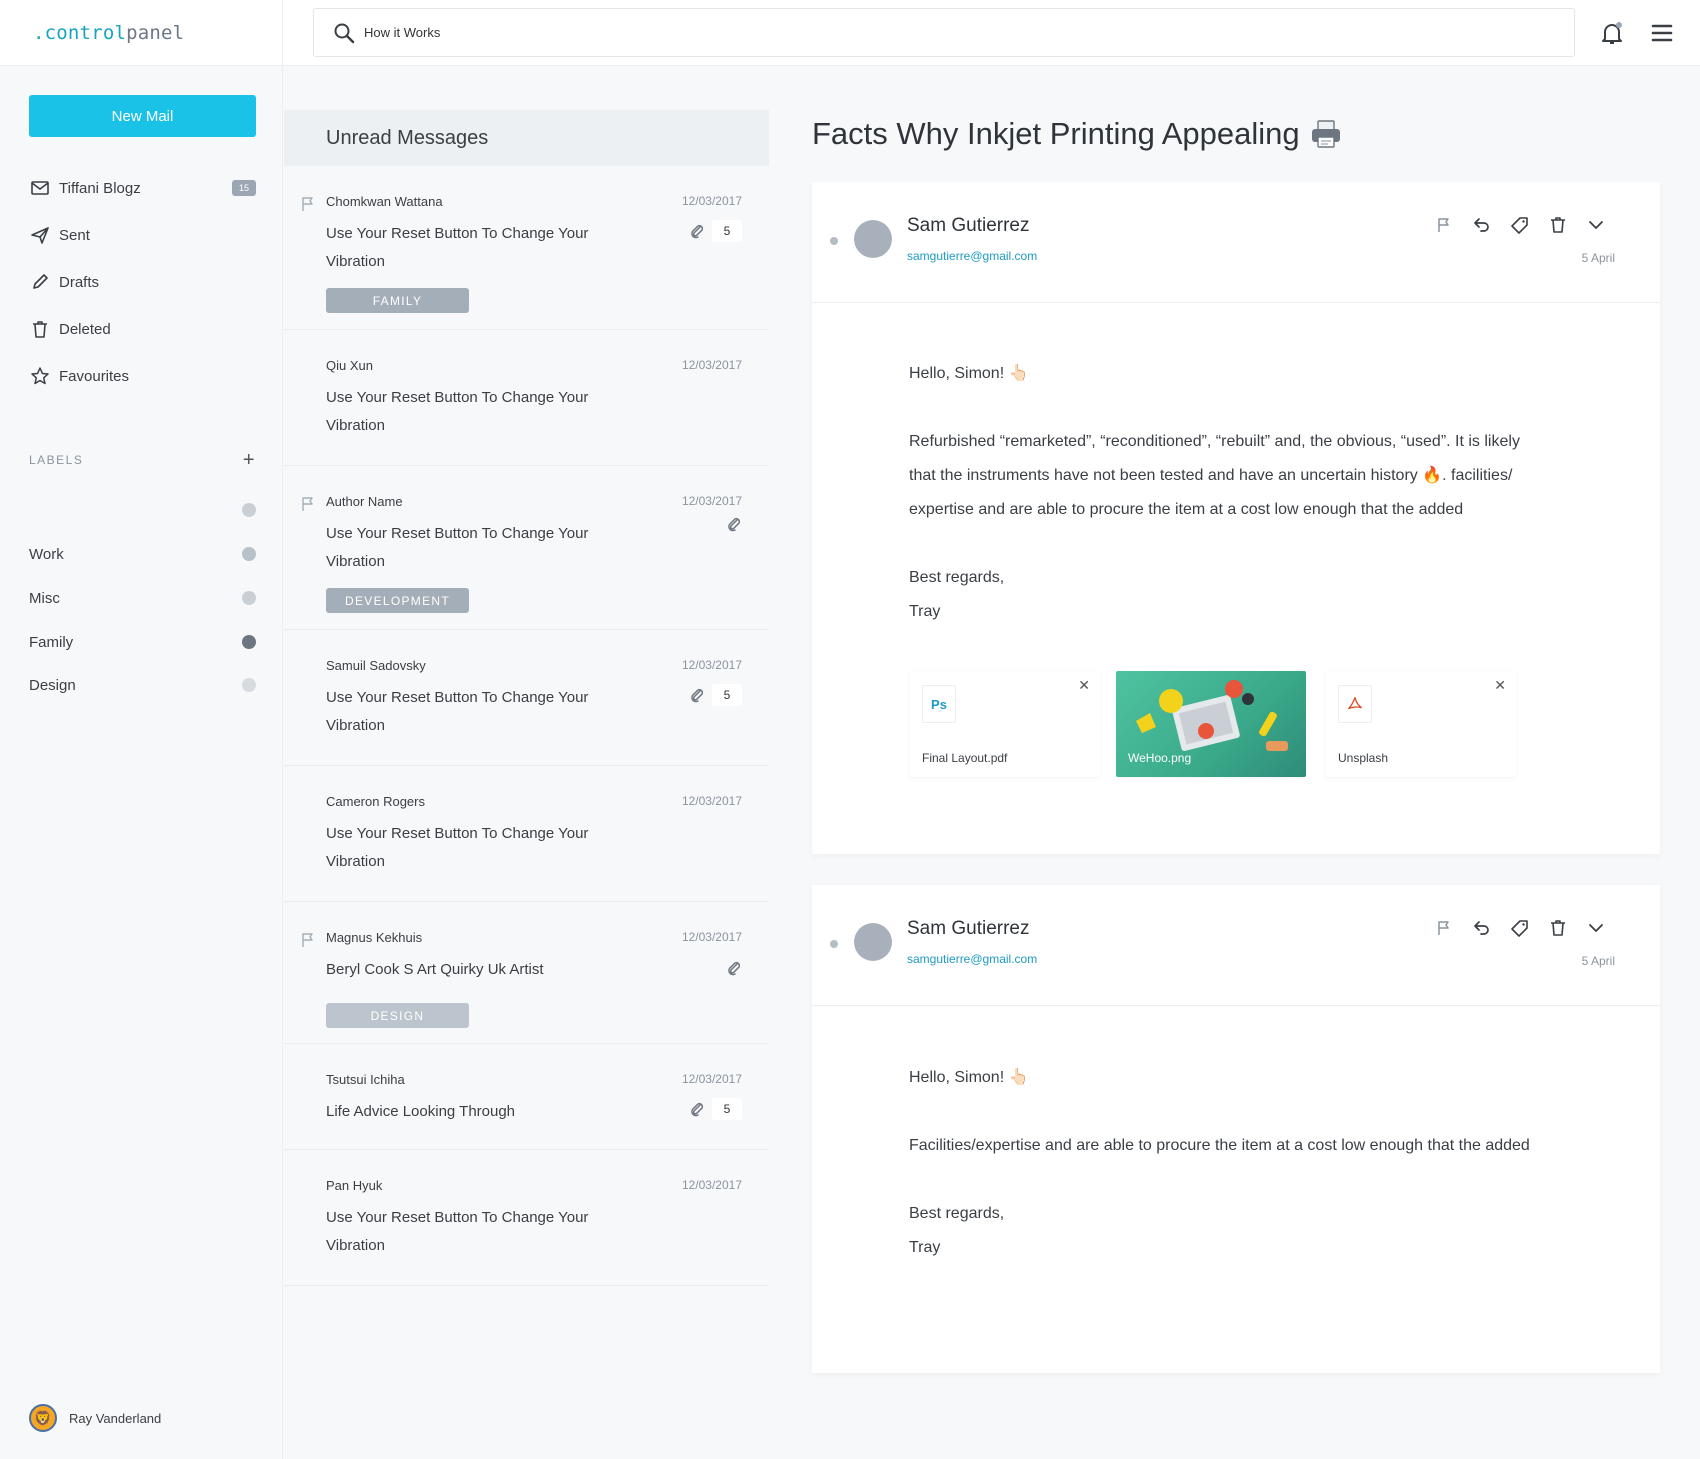 The height and width of the screenshot is (1459, 1700). What do you see at coordinates (1662, 33) in the screenshot?
I see `hamburger-menu-icon` at bounding box center [1662, 33].